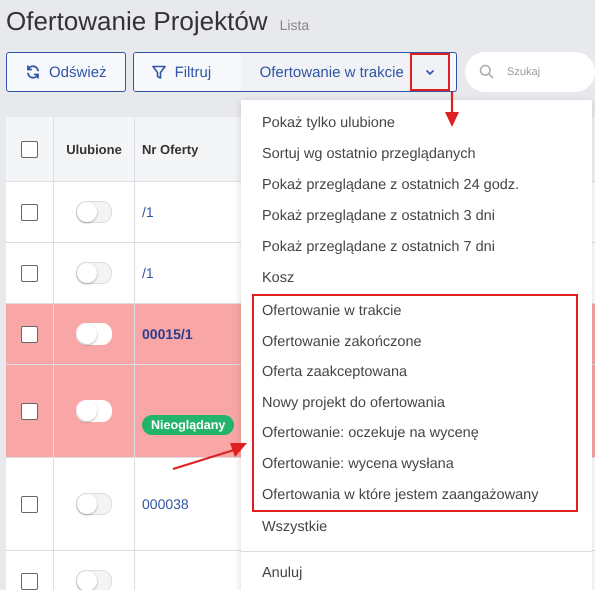  What do you see at coordinates (416, 247) in the screenshot?
I see `menu-item: Pokaż przeglądane z ostatnich 7 dni` at bounding box center [416, 247].